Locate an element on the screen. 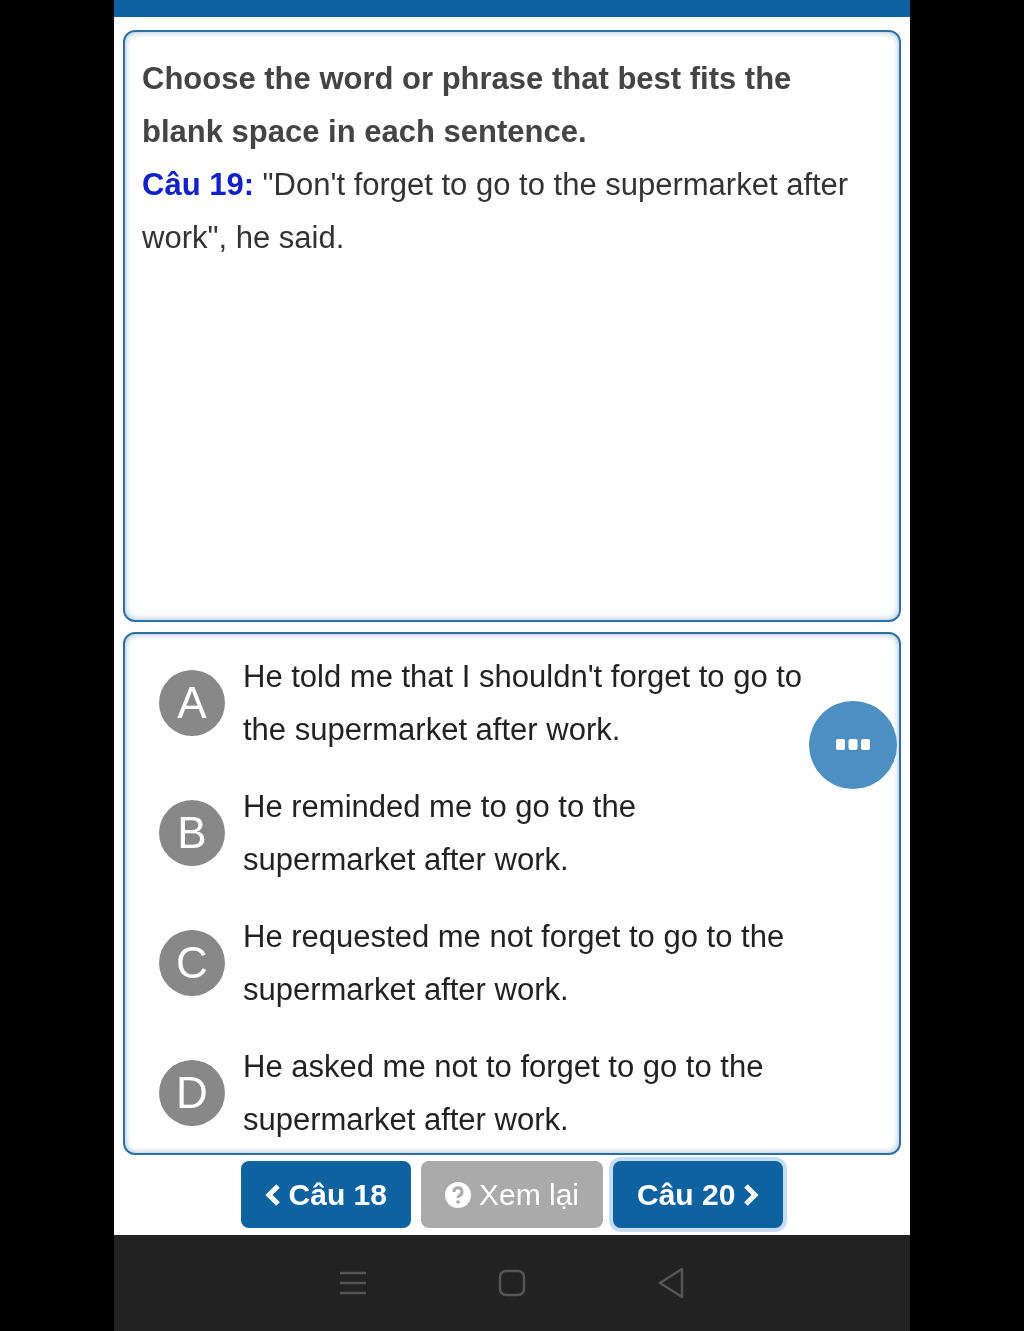 The height and width of the screenshot is (1331, 1024). option-letter: B is located at coordinates (192, 833).